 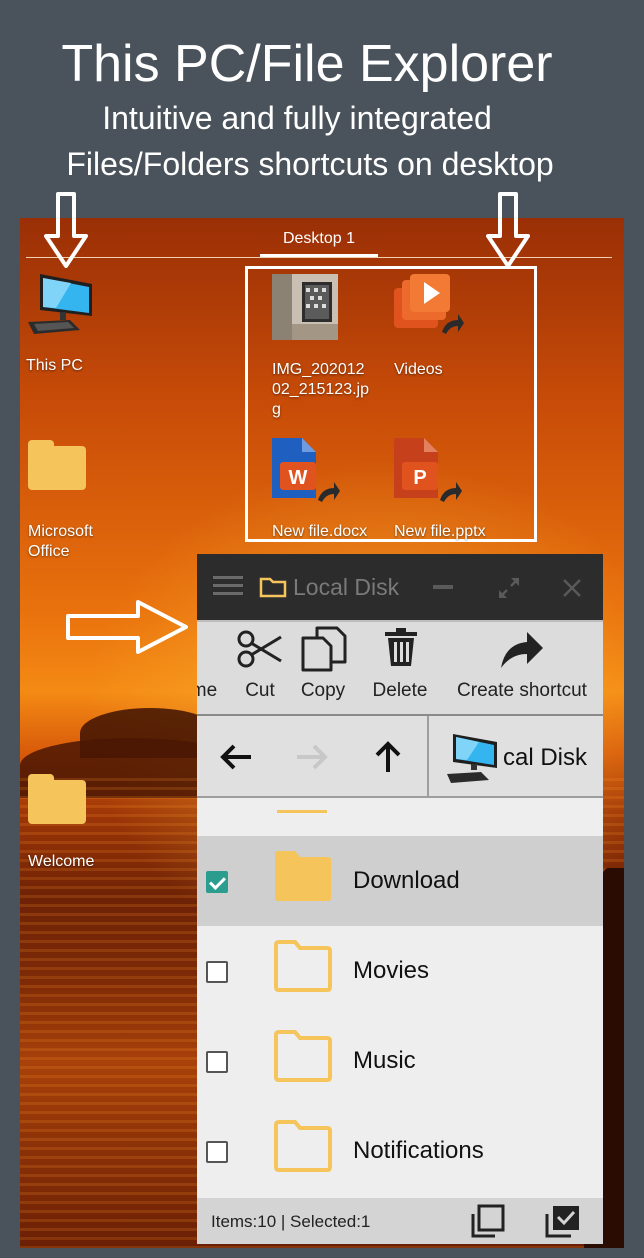 I want to click on list-item: Music, so click(x=400, y=1061).